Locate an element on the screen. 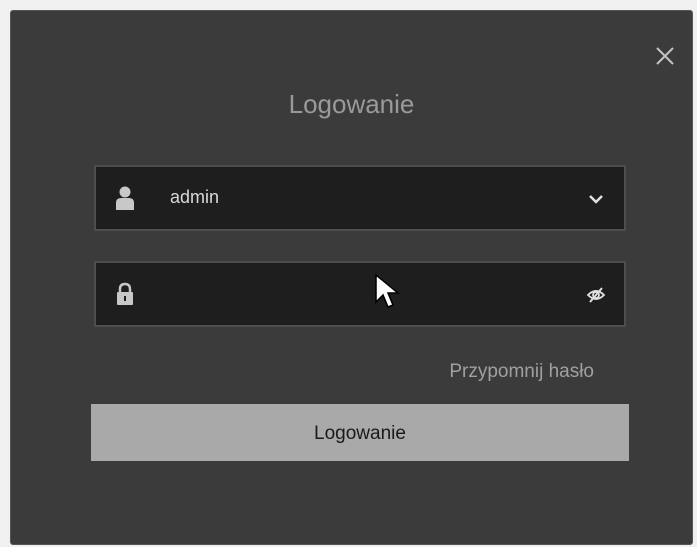 This screenshot has width=697, height=547. username-value: admin is located at coordinates (195, 197).